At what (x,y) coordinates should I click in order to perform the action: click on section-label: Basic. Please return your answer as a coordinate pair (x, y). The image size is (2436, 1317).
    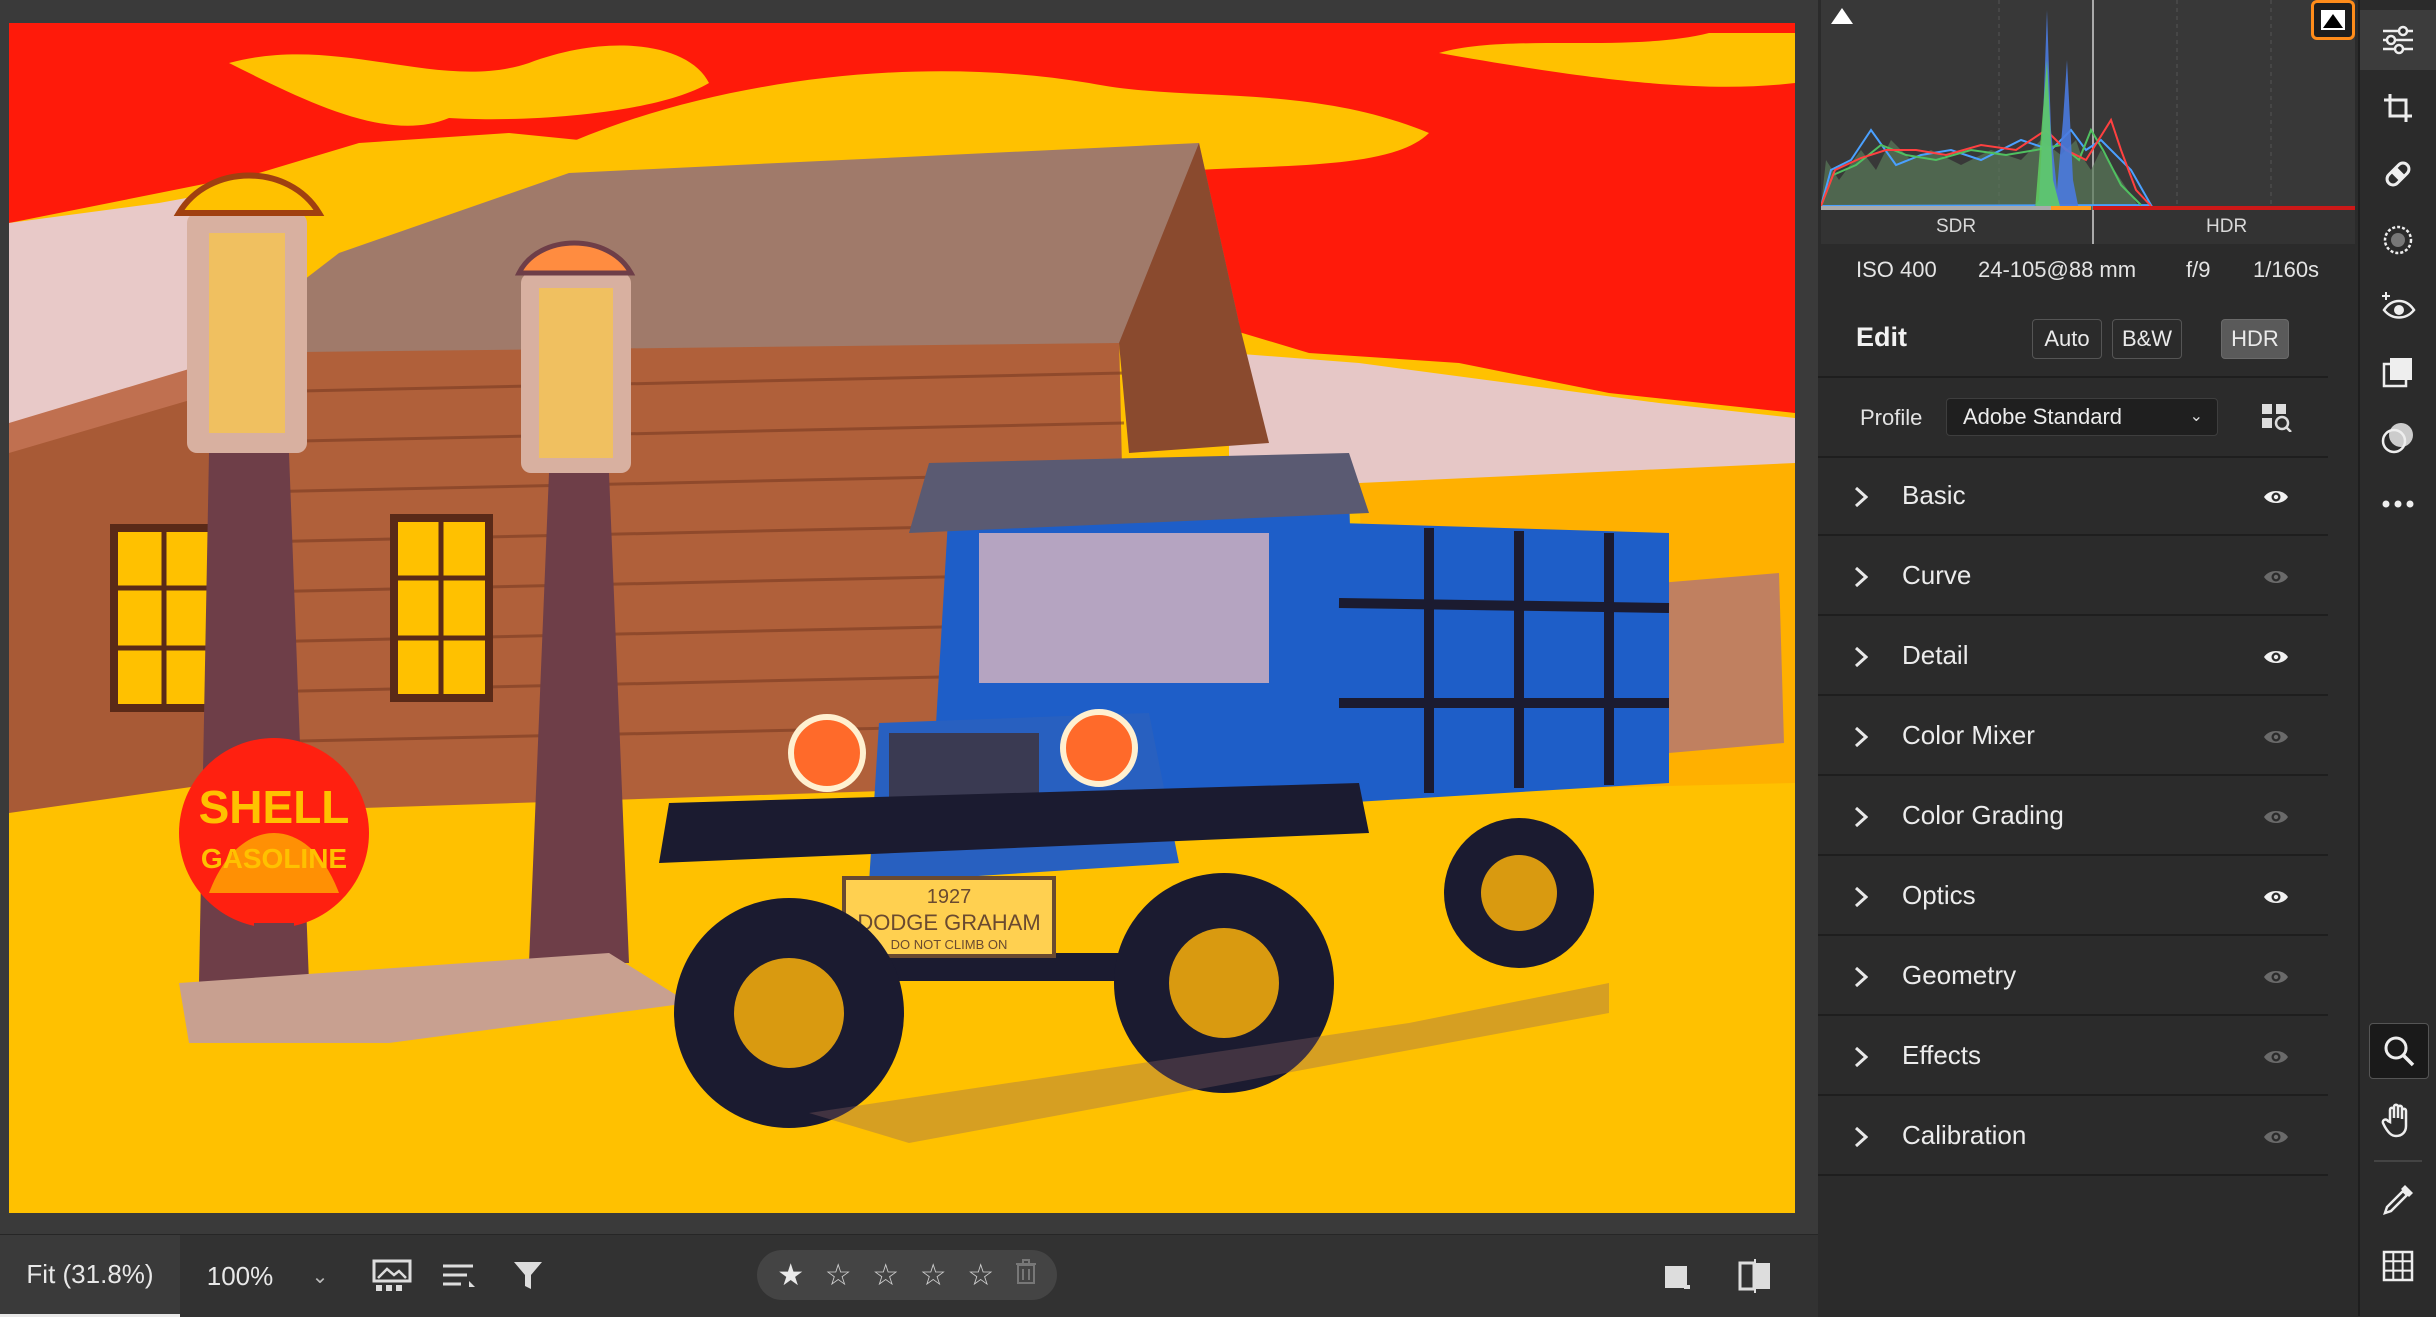
    Looking at the image, I should click on (1934, 495).